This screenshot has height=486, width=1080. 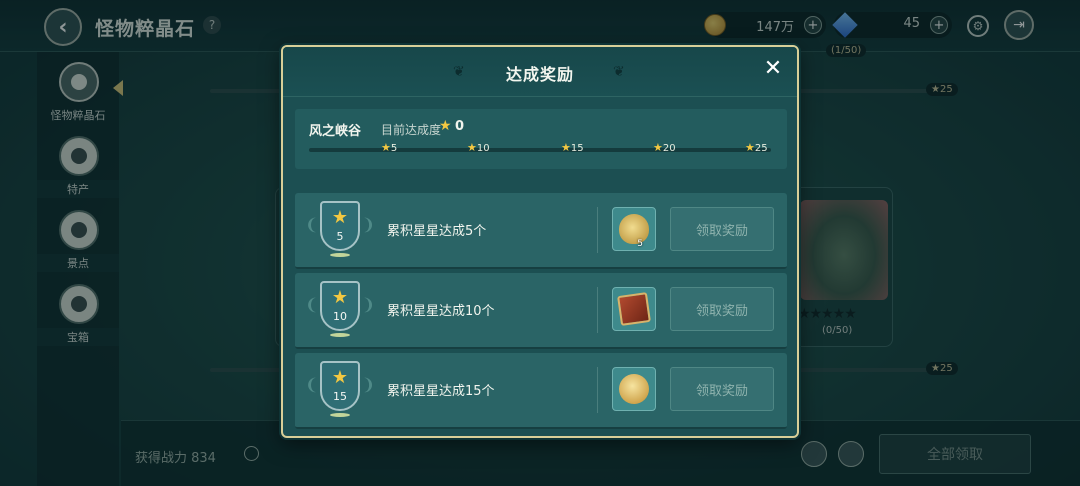 I want to click on star-badge: ❨ ★ 5 ❩, so click(x=340, y=230).